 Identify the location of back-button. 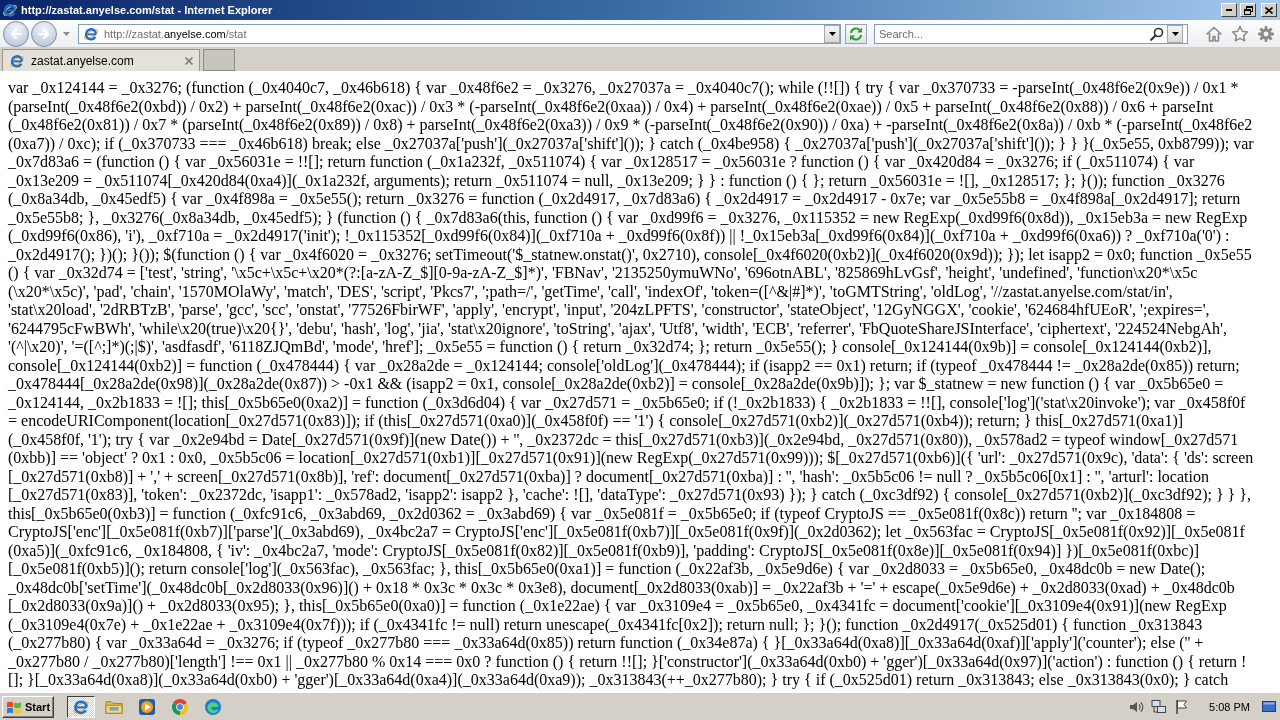
(16, 33).